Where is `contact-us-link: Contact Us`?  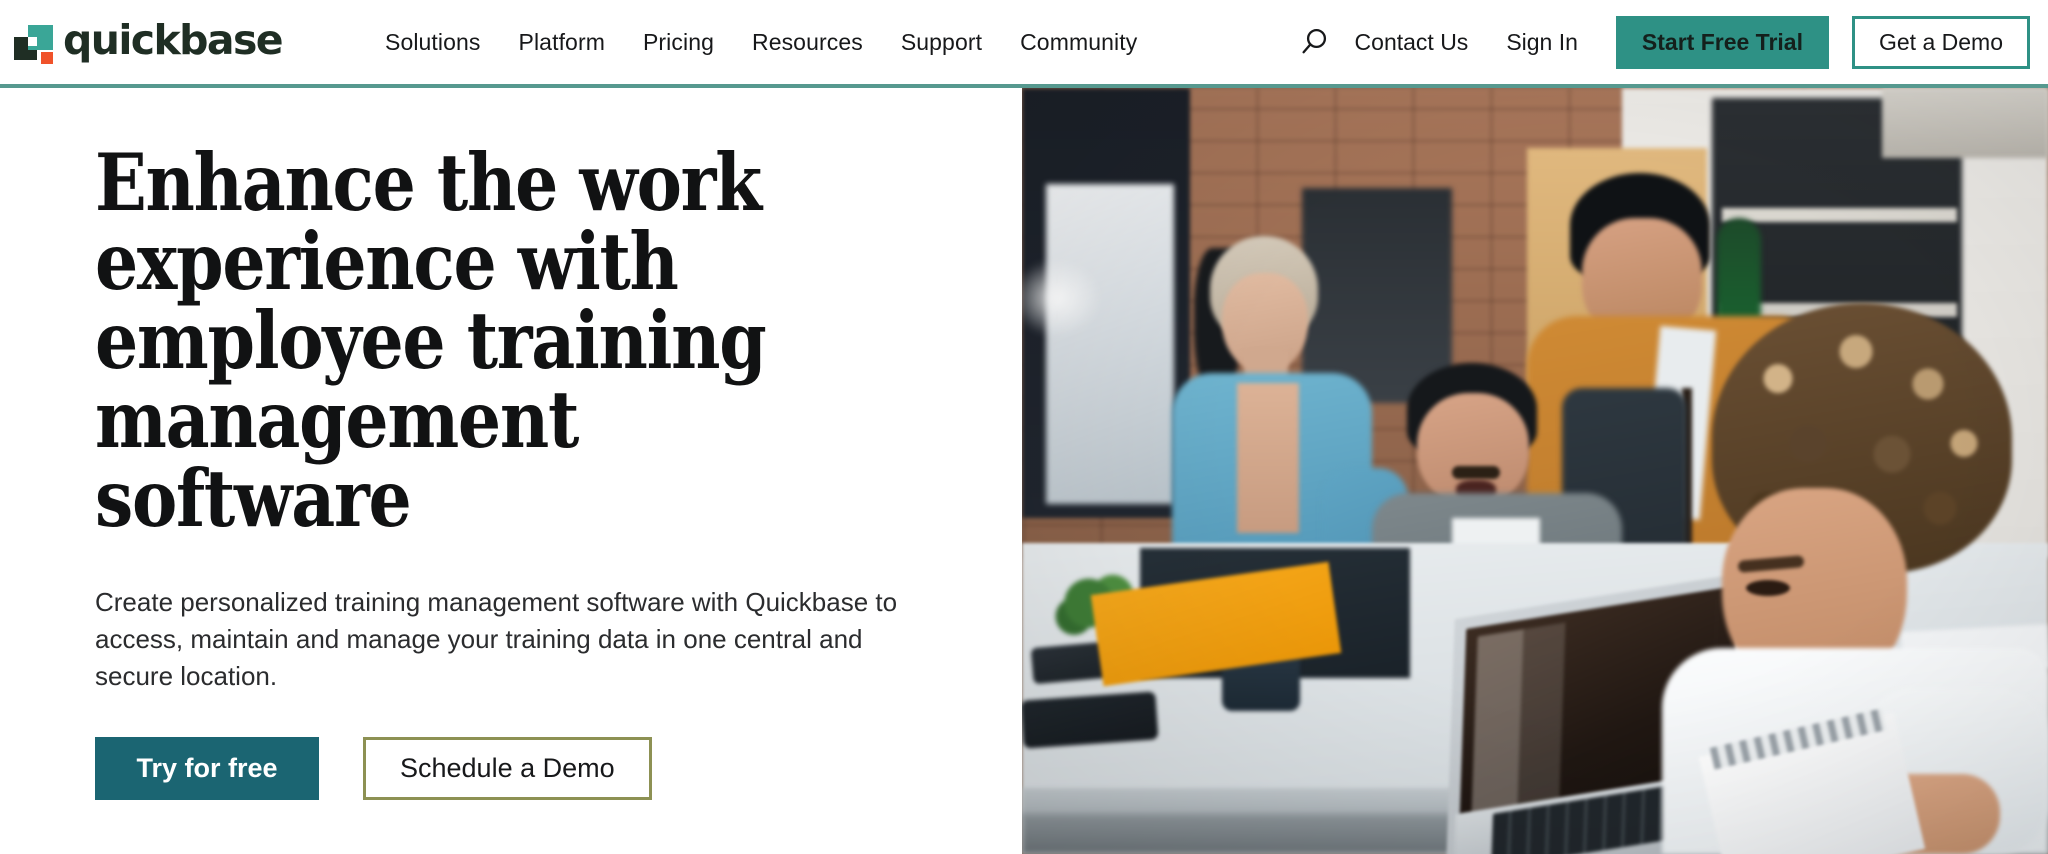
contact-us-link: Contact Us is located at coordinates (1412, 42).